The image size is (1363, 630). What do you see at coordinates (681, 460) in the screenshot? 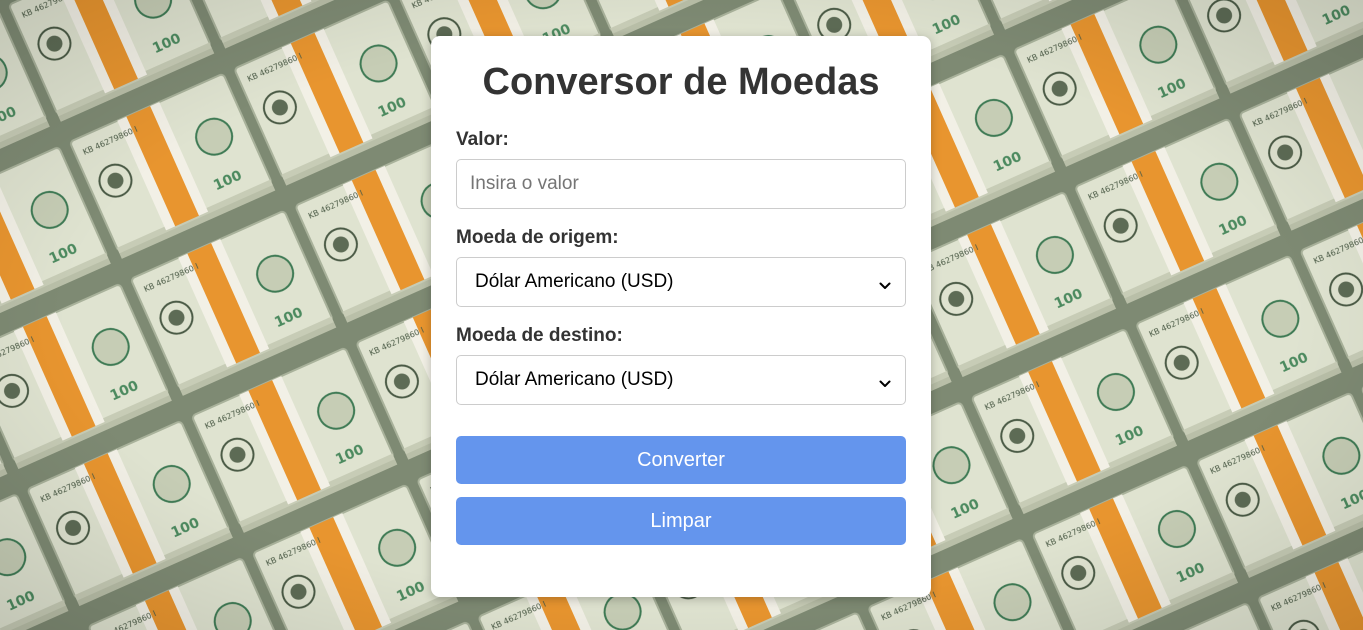
I see `convert-button: Converter` at bounding box center [681, 460].